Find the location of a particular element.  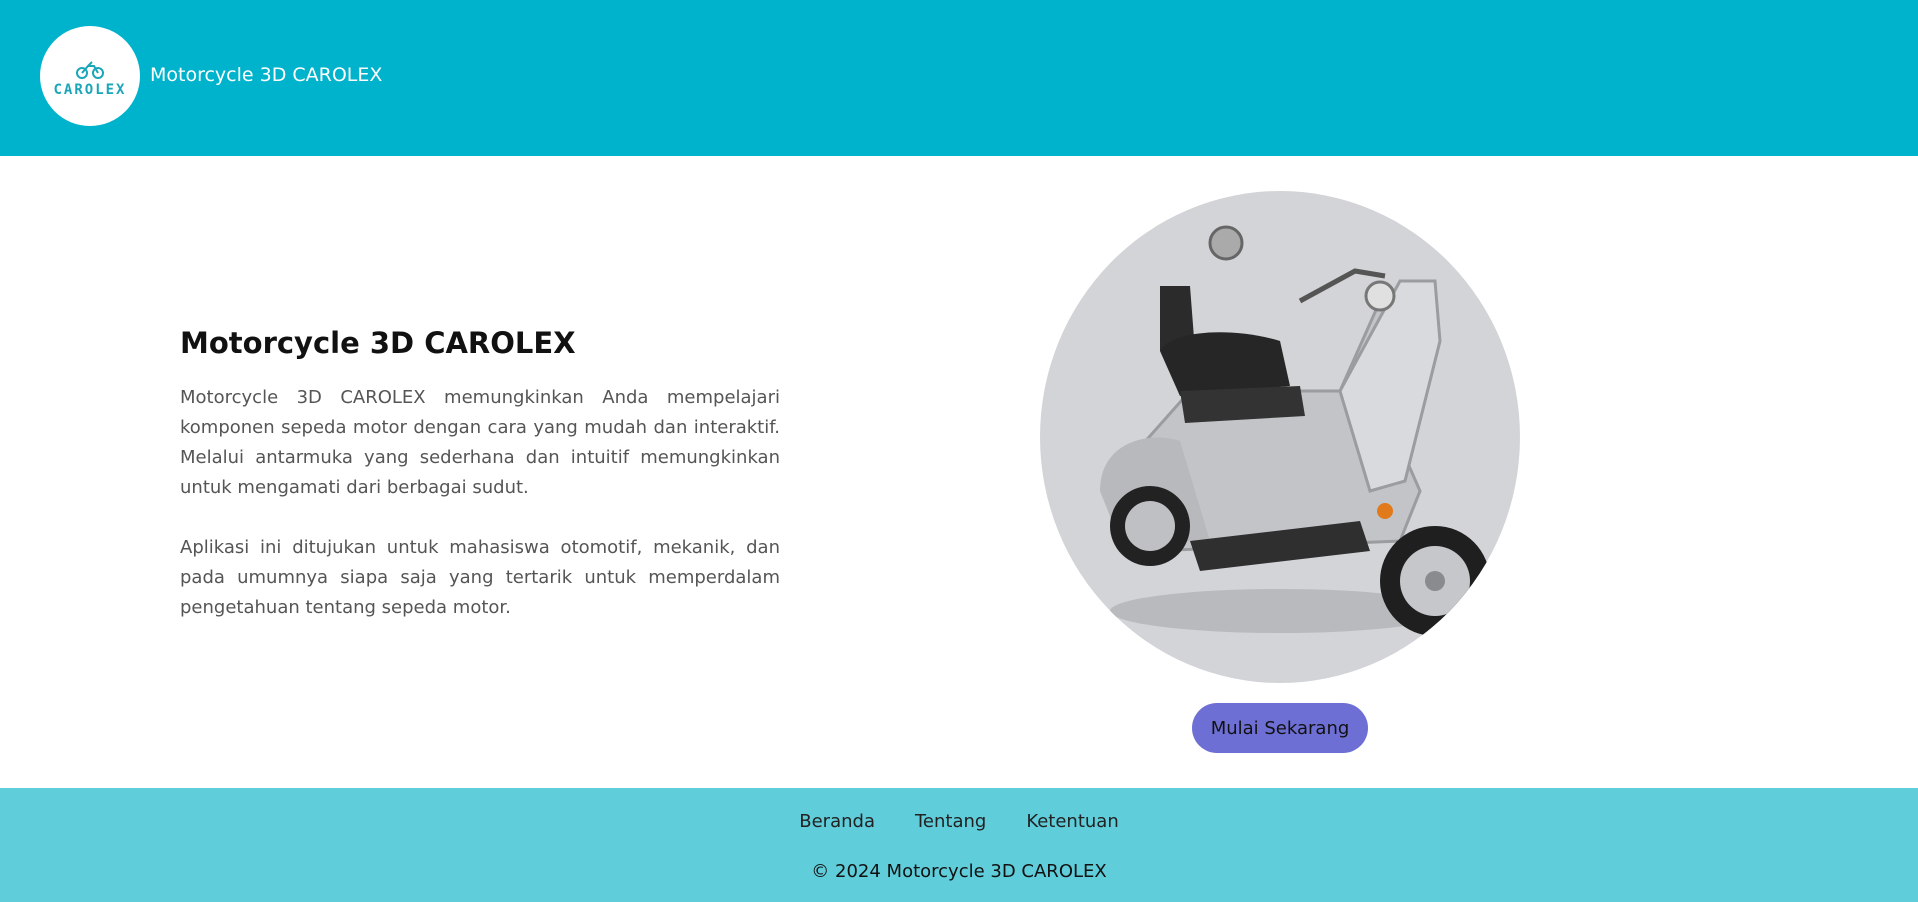

page-title: Motorcycle 3D CAROLEX is located at coordinates (378, 343).